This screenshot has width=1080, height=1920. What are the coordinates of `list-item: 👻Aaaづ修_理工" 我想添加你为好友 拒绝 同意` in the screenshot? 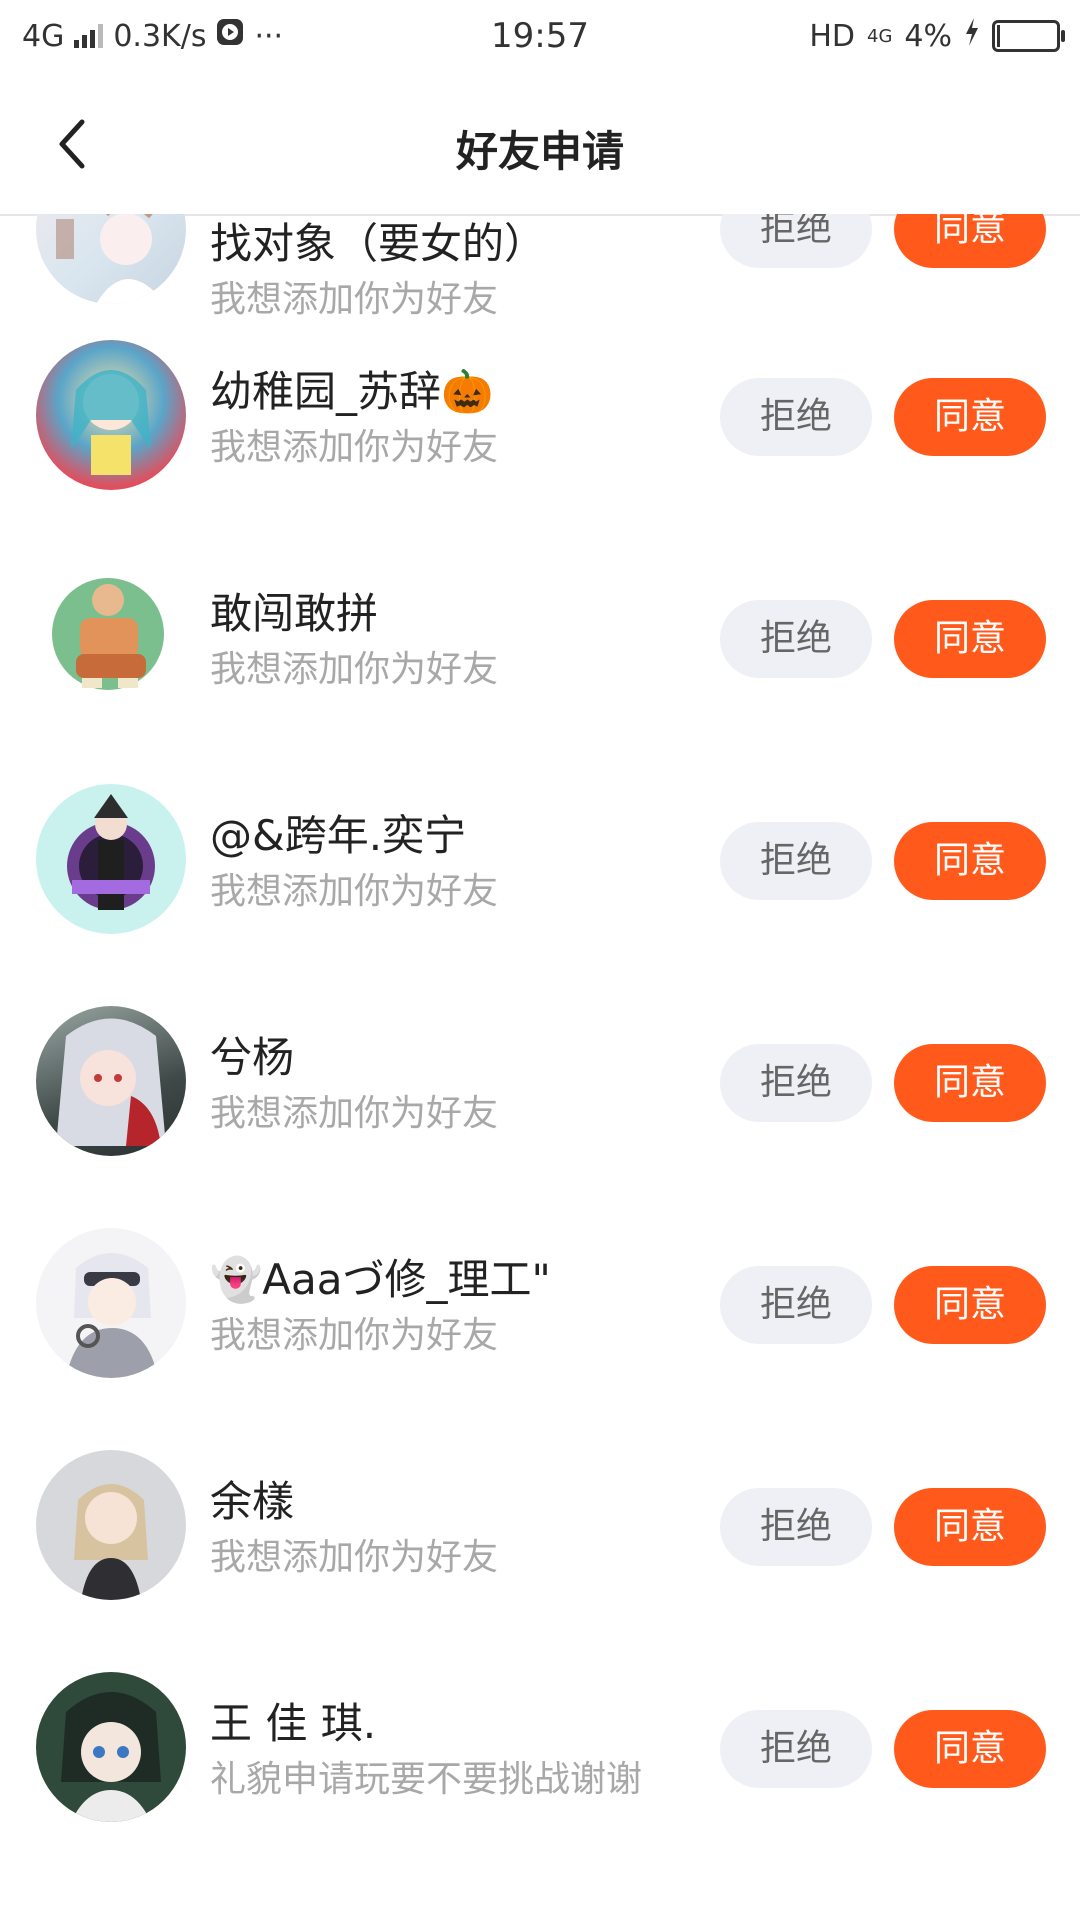 It's located at (540, 1339).